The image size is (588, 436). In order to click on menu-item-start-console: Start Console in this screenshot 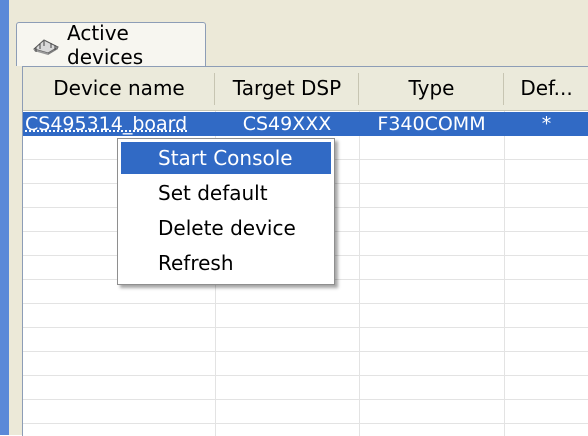, I will do `click(226, 158)`.